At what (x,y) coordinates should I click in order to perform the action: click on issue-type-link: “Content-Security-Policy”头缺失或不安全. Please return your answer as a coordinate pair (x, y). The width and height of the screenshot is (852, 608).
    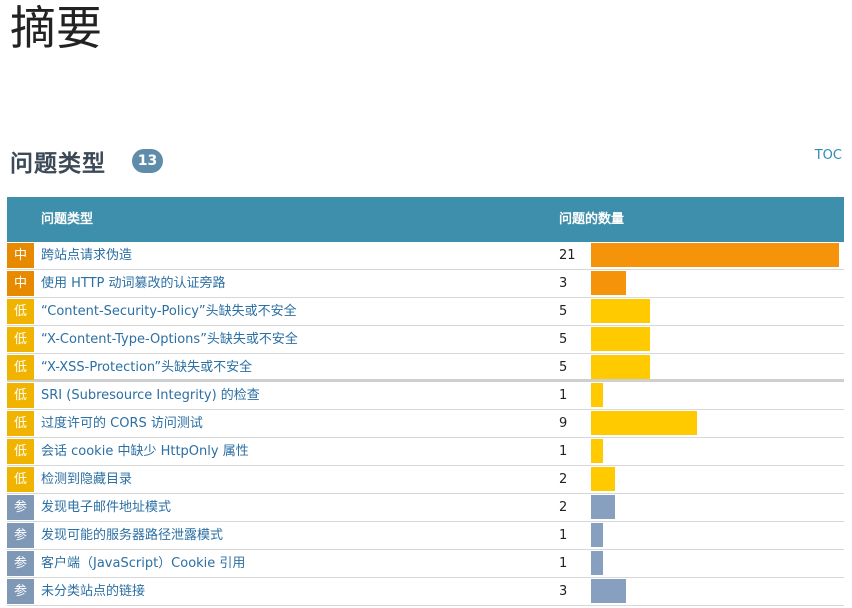
    Looking at the image, I should click on (169, 311).